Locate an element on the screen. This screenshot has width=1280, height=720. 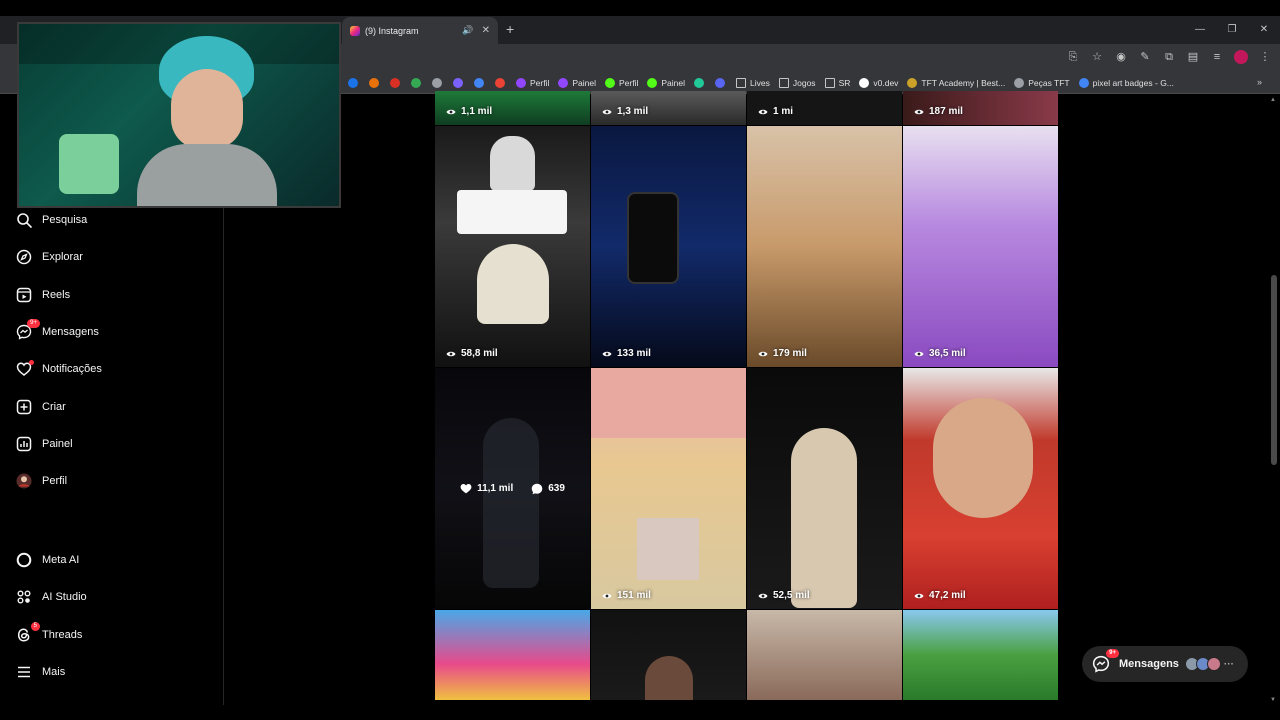
sidebar-item-messages: 9+ Mensagens is located at coordinates (57, 331).